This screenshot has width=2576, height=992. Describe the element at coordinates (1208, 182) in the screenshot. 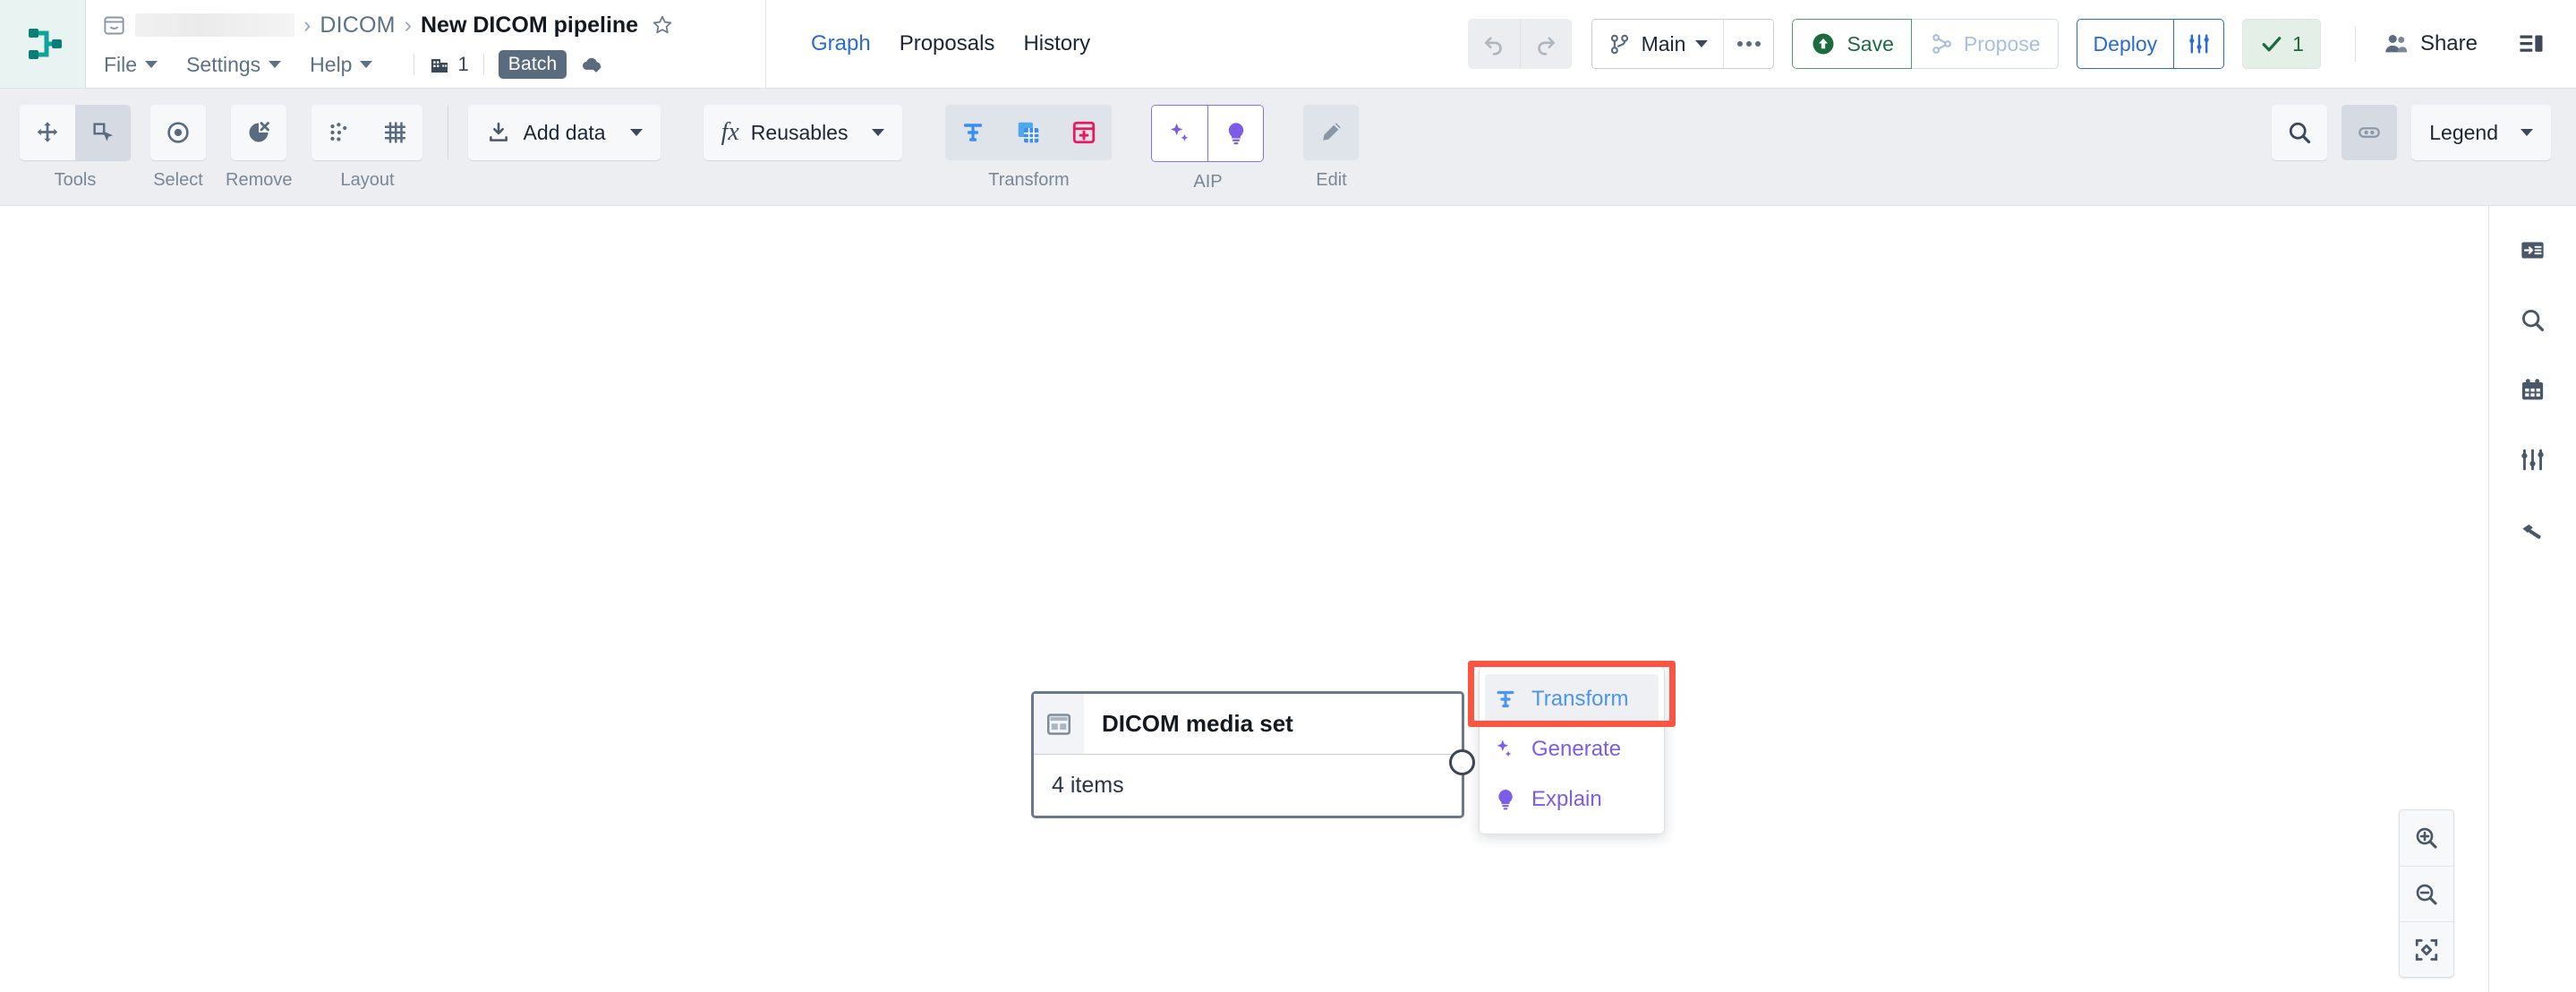

I see `aip-group-label: AIP` at that location.